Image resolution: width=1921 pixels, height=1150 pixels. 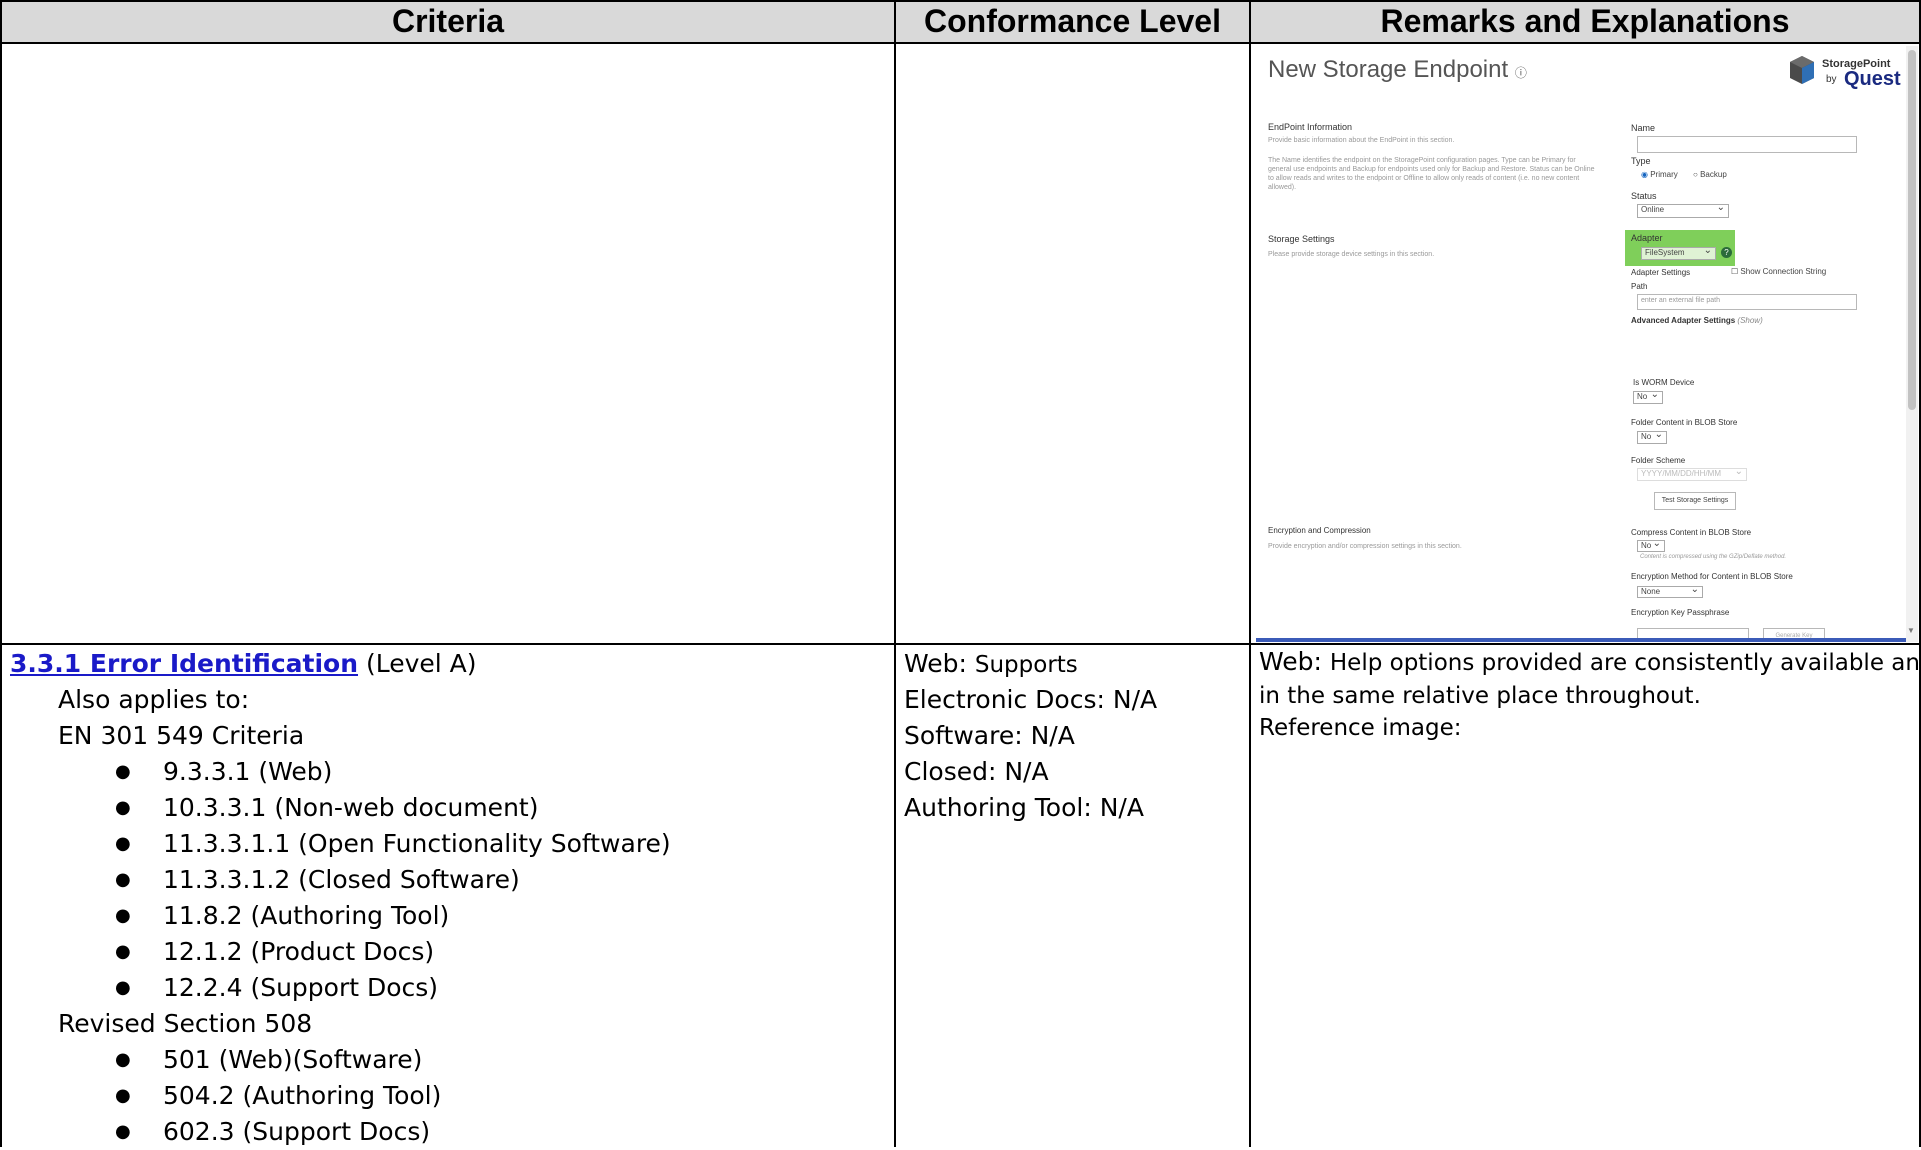 What do you see at coordinates (1695, 501) in the screenshot?
I see `test-storage-button: Test Storage Settings` at bounding box center [1695, 501].